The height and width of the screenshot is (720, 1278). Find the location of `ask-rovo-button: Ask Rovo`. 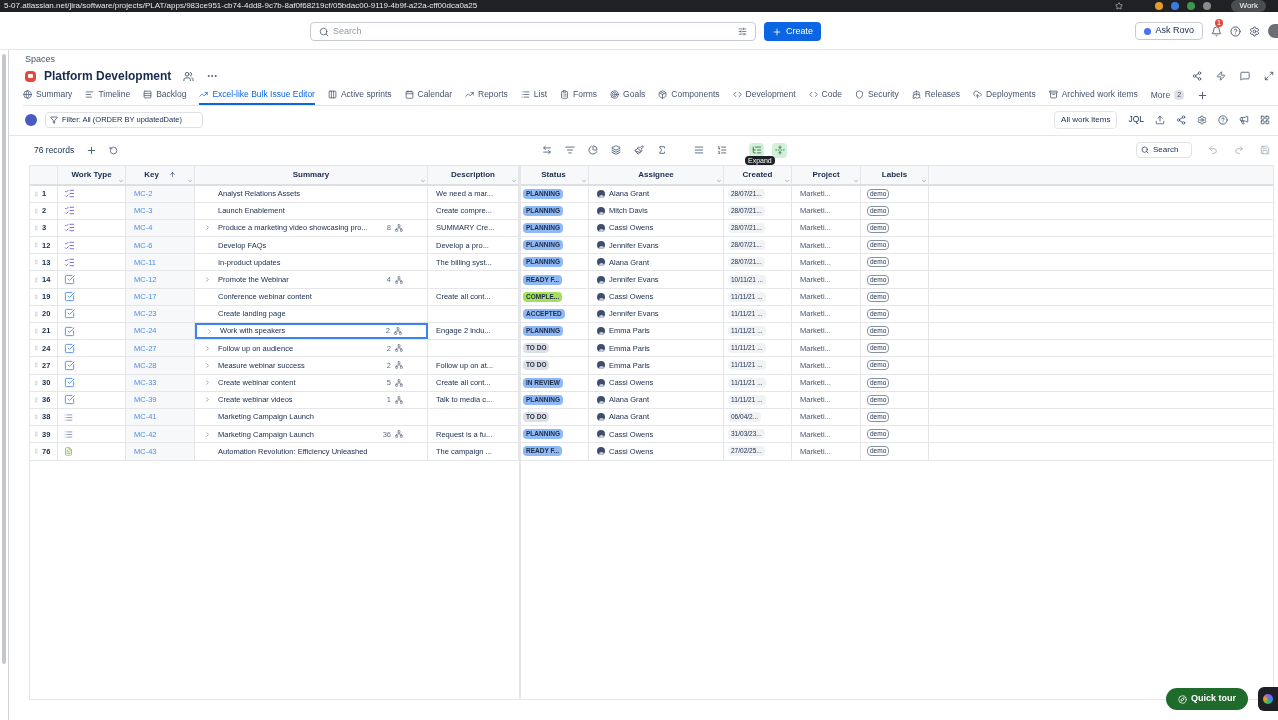

ask-rovo-button: Ask Rovo is located at coordinates (1169, 31).